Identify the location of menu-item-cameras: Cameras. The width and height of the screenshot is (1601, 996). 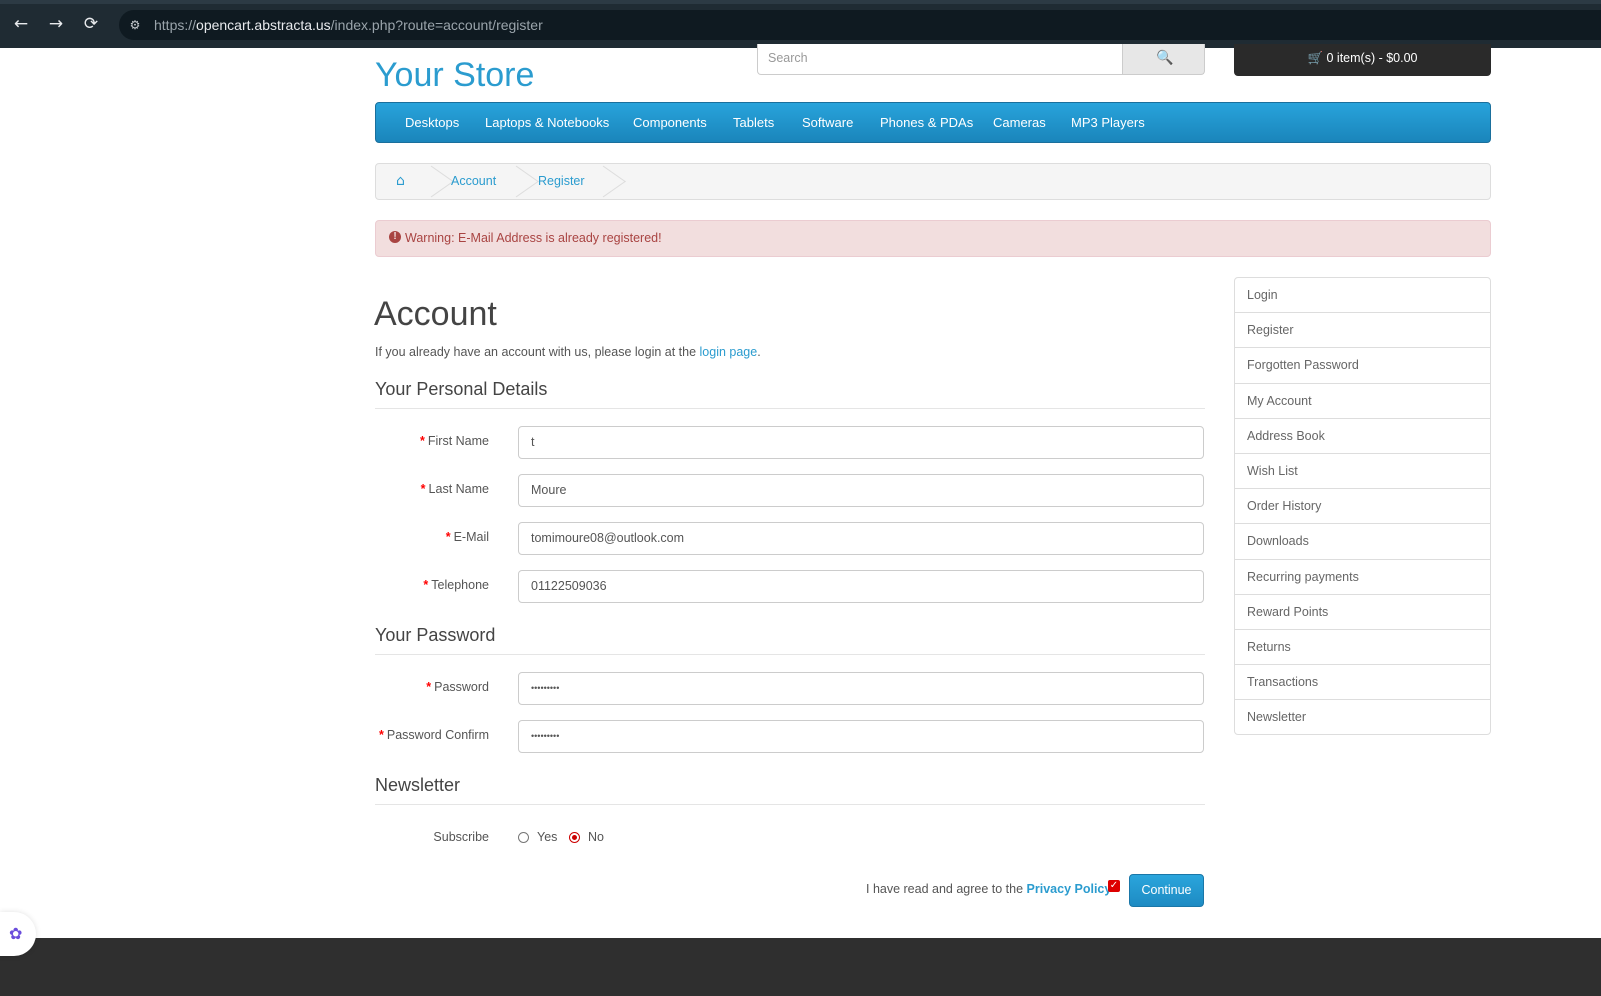
(1019, 123).